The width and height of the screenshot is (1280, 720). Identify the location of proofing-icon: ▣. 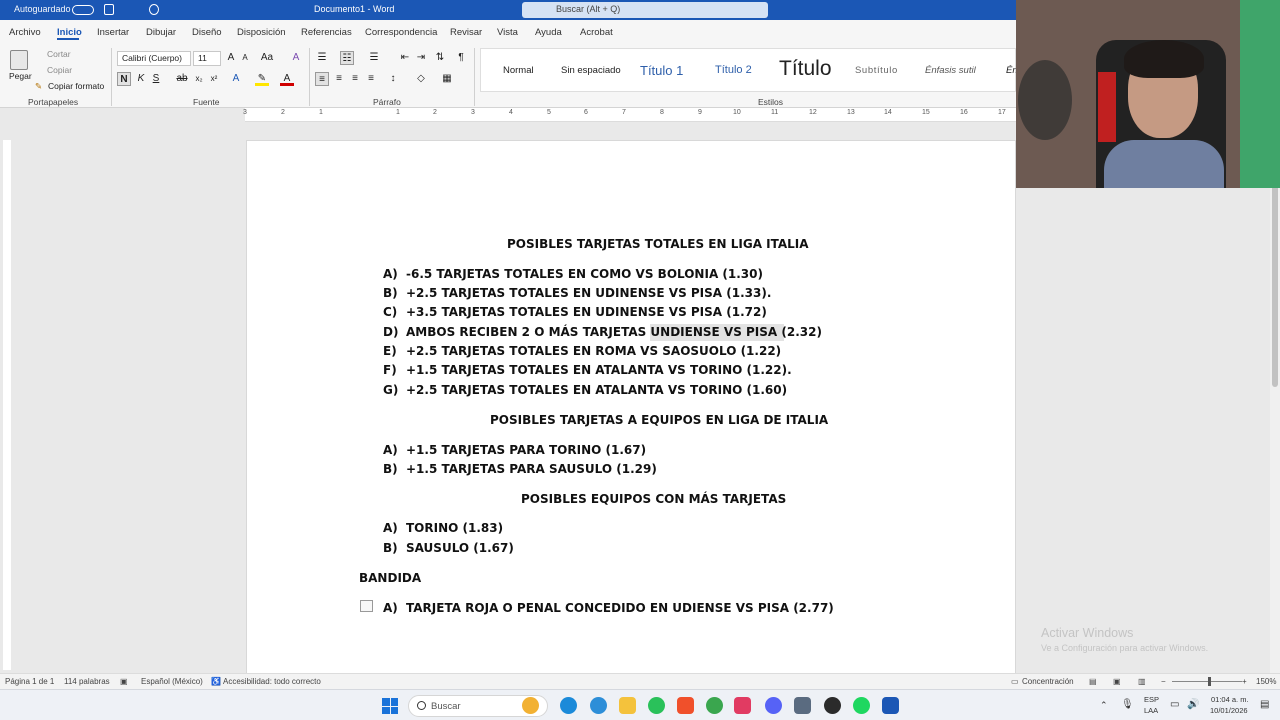
(124, 681).